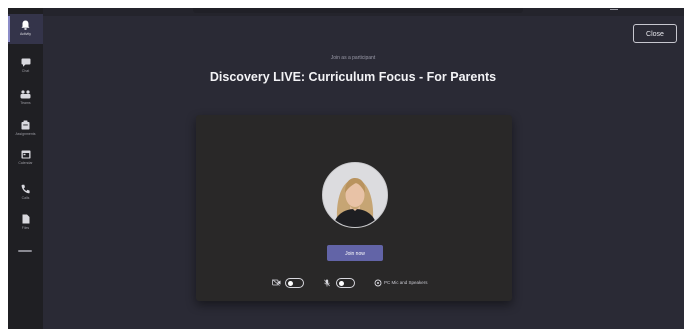 This screenshot has height=329, width=690. What do you see at coordinates (294, 283) in the screenshot?
I see `camera-toggle` at bounding box center [294, 283].